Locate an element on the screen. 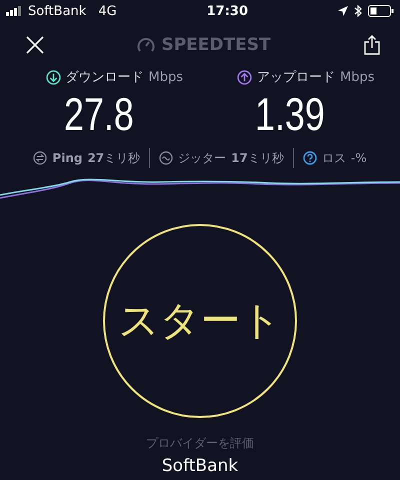 This screenshot has width=400, height=480. battery-icon is located at coordinates (381, 11).